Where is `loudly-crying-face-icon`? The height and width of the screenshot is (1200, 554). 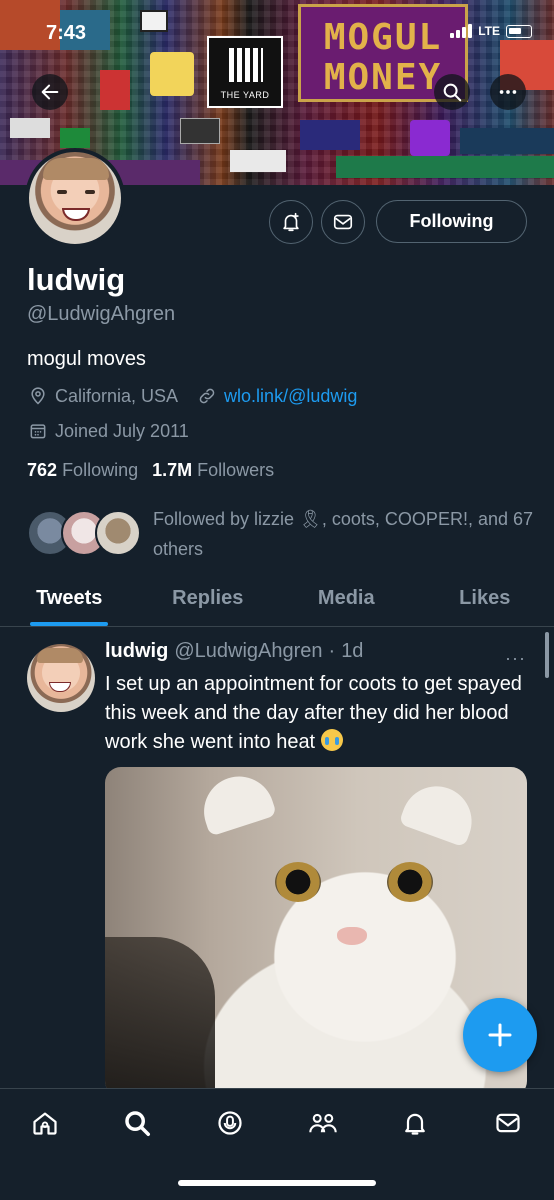 loudly-crying-face-icon is located at coordinates (331, 740).